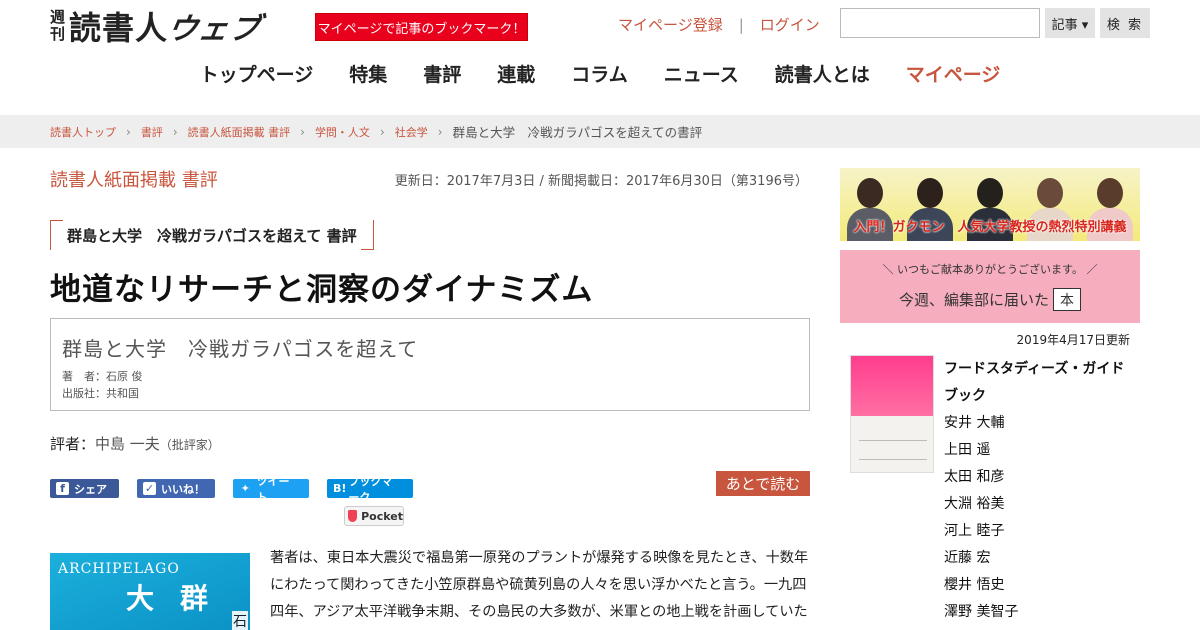 This screenshot has width=1200, height=630. I want to click on mypage-bookmark-promo: マイページで記事のブックマーク！, so click(421, 27).